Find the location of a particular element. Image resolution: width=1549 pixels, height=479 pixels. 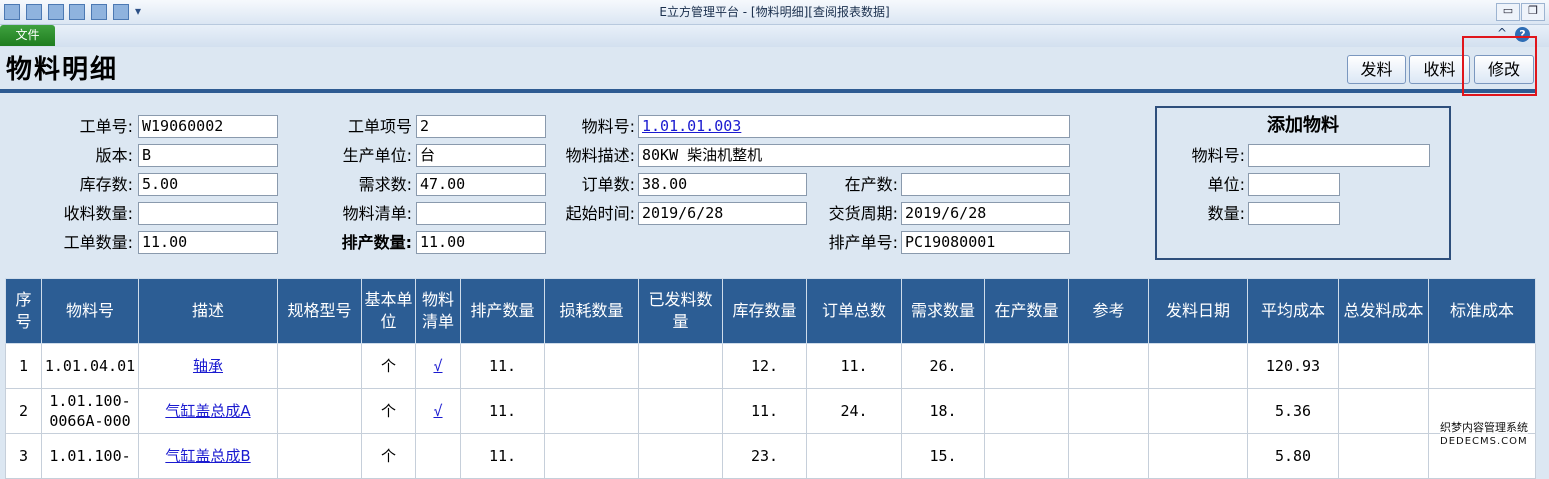

add-material-no-input is located at coordinates (1339, 155).